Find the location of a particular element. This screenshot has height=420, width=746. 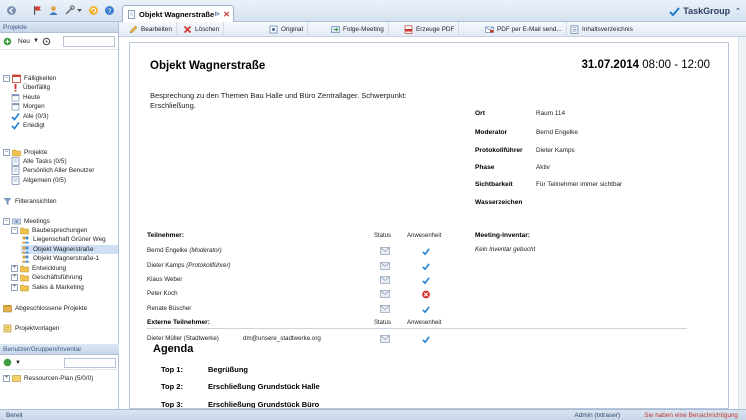

chevron-down-icon is located at coordinates (79, 10).